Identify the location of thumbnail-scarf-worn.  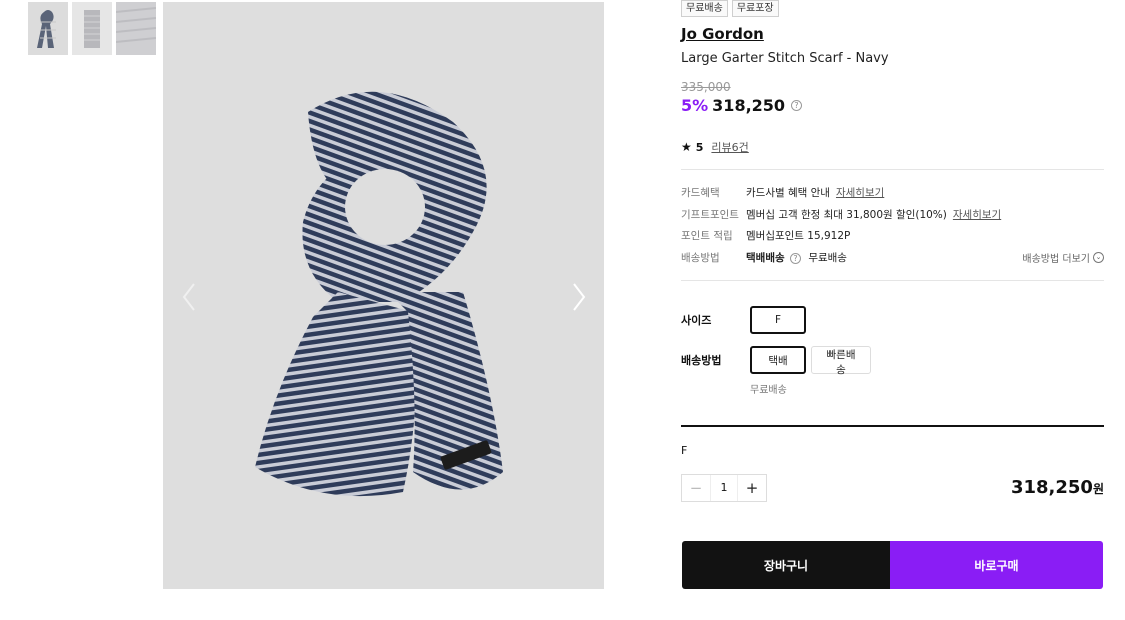
(48, 28).